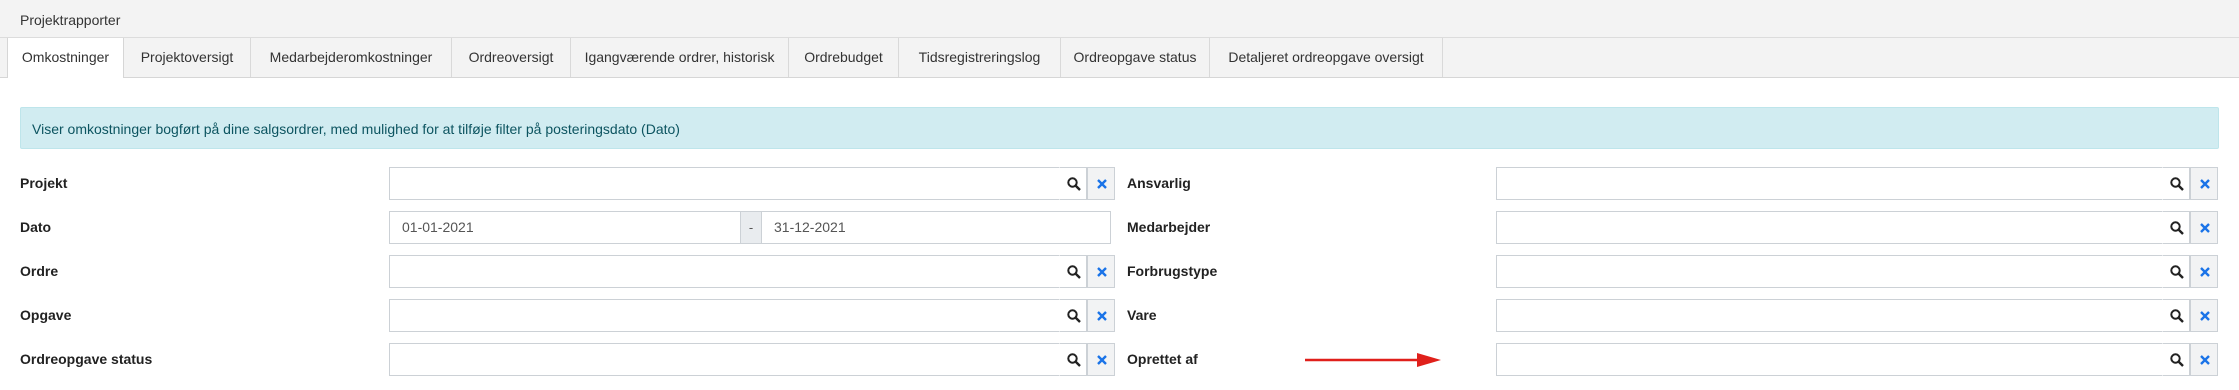 The height and width of the screenshot is (390, 2239). What do you see at coordinates (844, 57) in the screenshot?
I see `tab-ordrebudget: Ordrebudget` at bounding box center [844, 57].